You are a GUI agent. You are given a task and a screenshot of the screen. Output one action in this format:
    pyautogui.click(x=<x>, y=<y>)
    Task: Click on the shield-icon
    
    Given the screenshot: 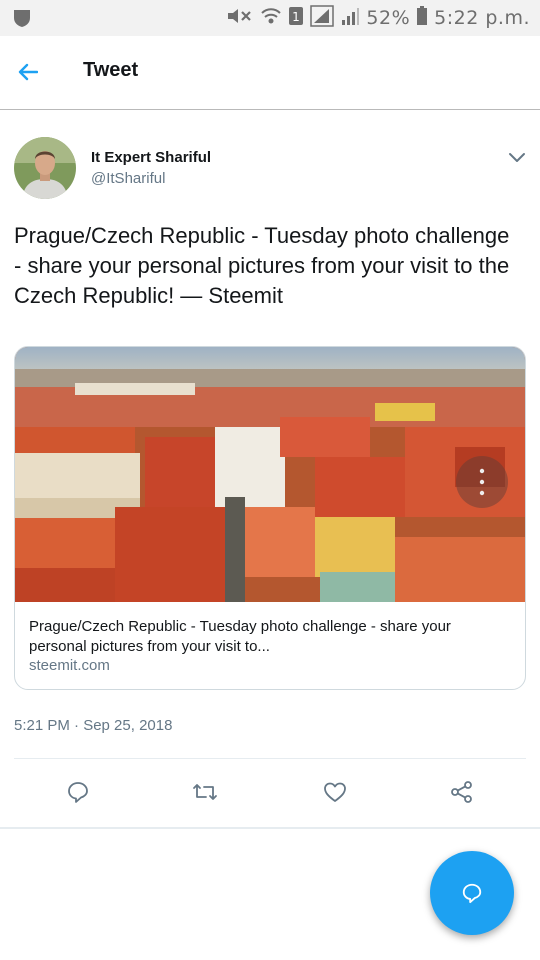 What is the action you would take?
    pyautogui.click(x=22, y=20)
    